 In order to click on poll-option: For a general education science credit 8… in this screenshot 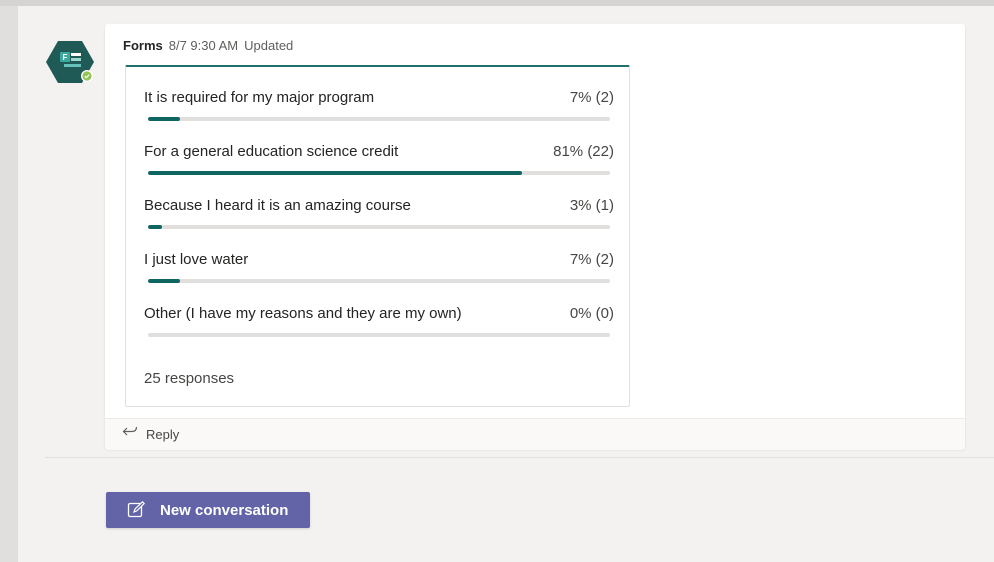, I will do `click(379, 163)`.